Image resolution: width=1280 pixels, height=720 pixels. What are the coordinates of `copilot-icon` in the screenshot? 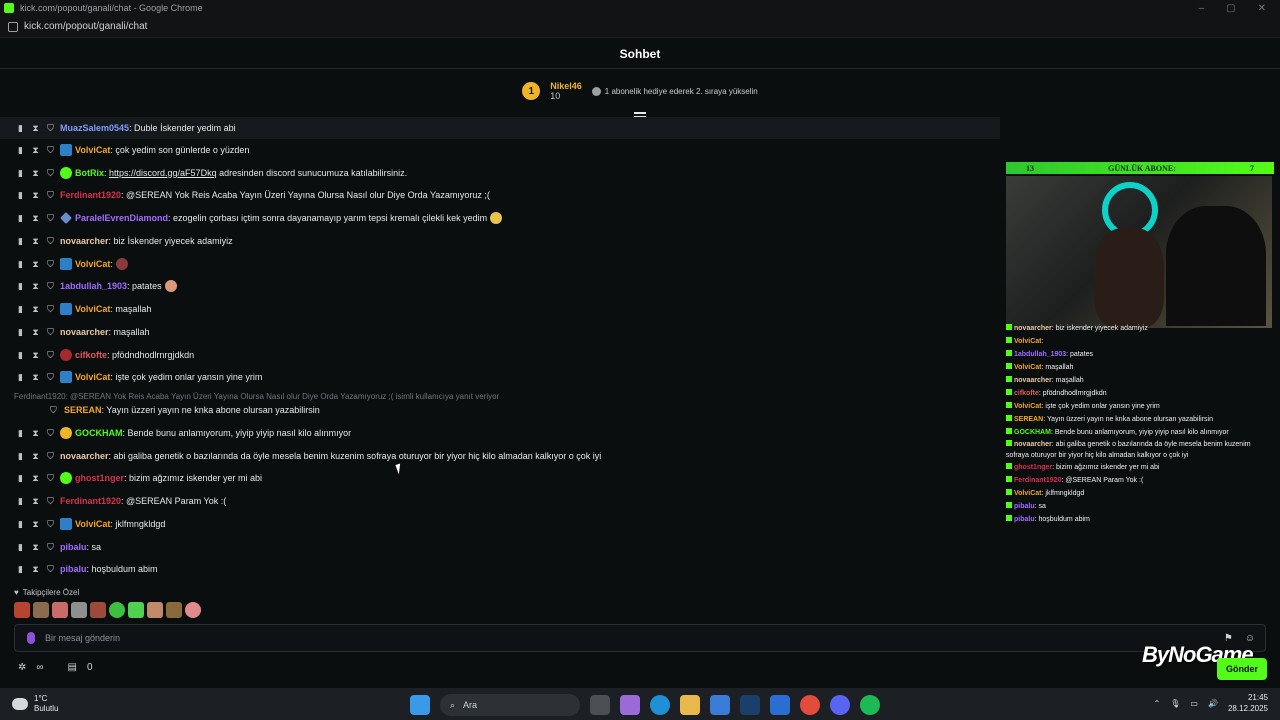 It's located at (630, 705).